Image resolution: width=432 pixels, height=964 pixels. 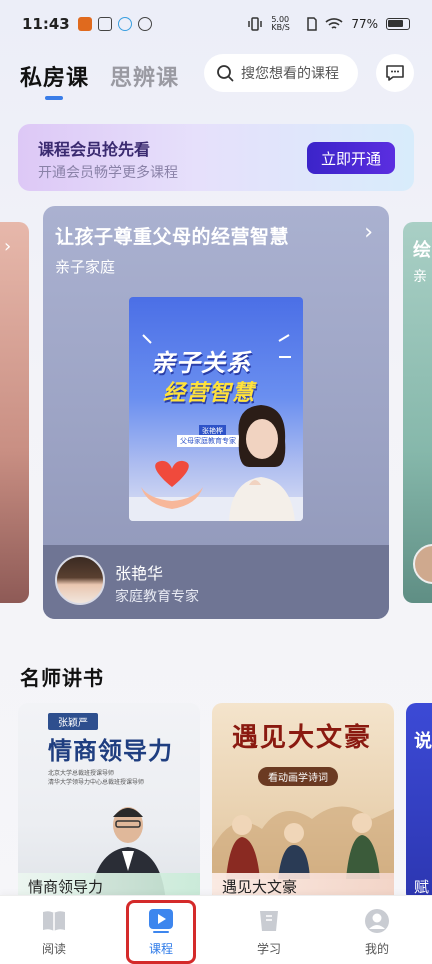 I want to click on course-title: 让孩子尊重父母的经营智慧, so click(x=172, y=237).